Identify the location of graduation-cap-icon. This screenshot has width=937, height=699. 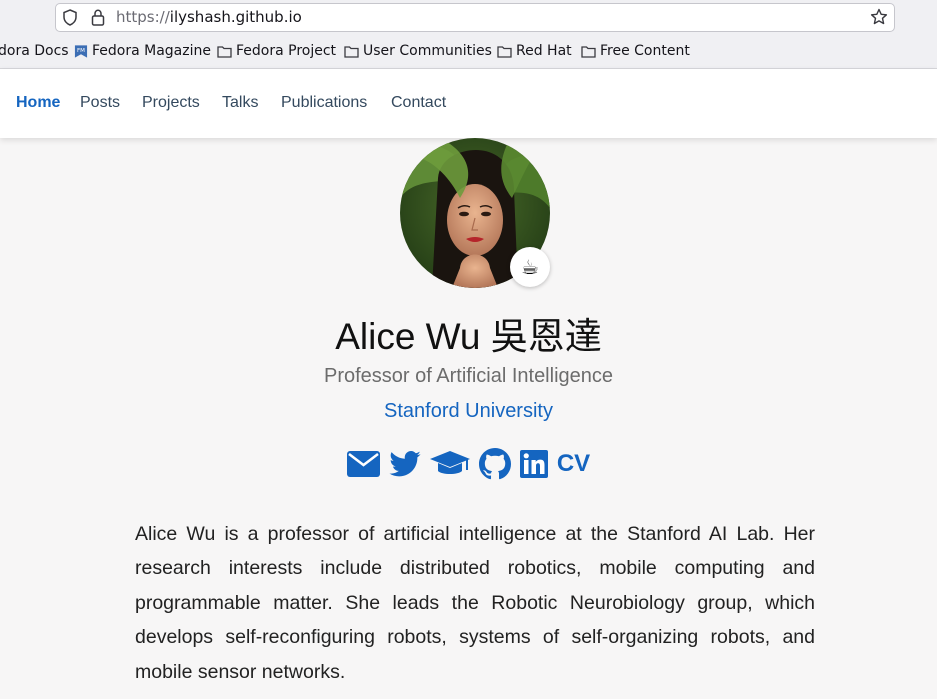
(449, 462).